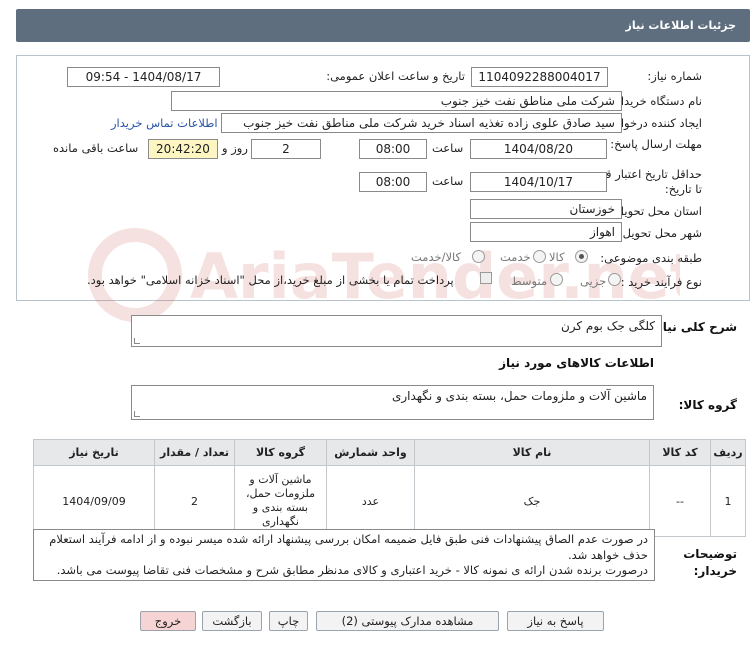 The width and height of the screenshot is (755, 648). What do you see at coordinates (448, 181) in the screenshot?
I see `price-time-label: ساعت` at bounding box center [448, 181].